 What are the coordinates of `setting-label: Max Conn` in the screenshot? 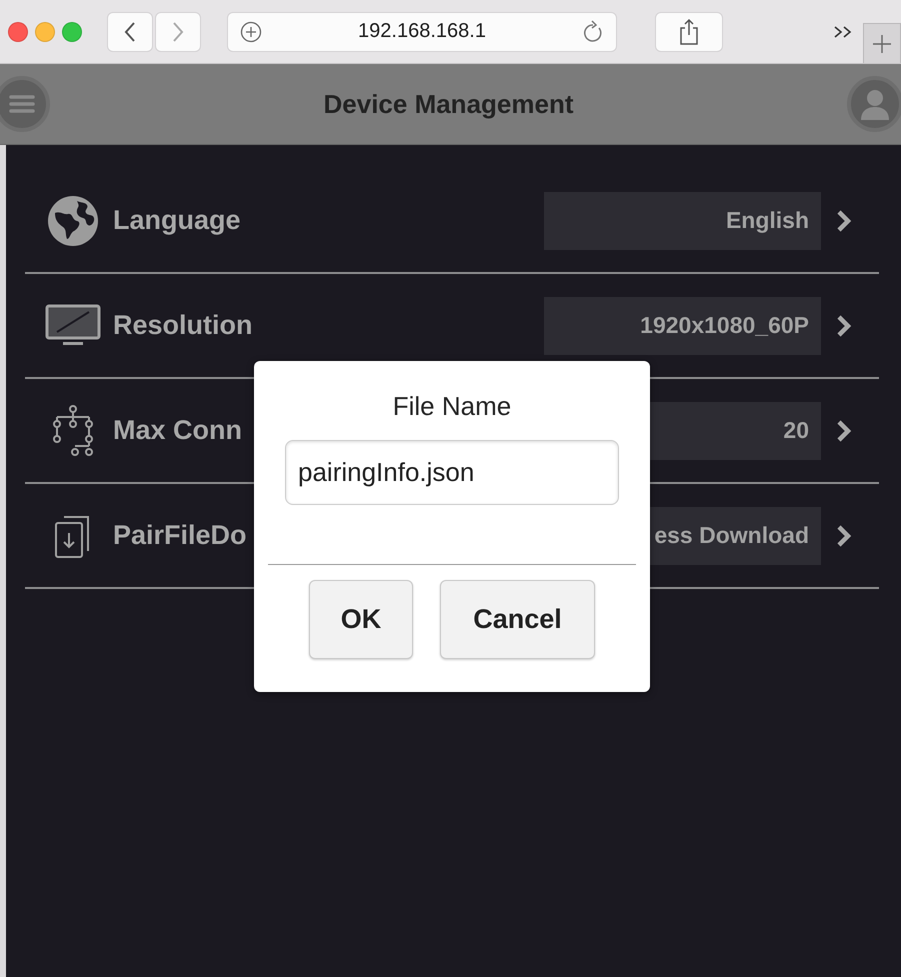 It's located at (178, 430).